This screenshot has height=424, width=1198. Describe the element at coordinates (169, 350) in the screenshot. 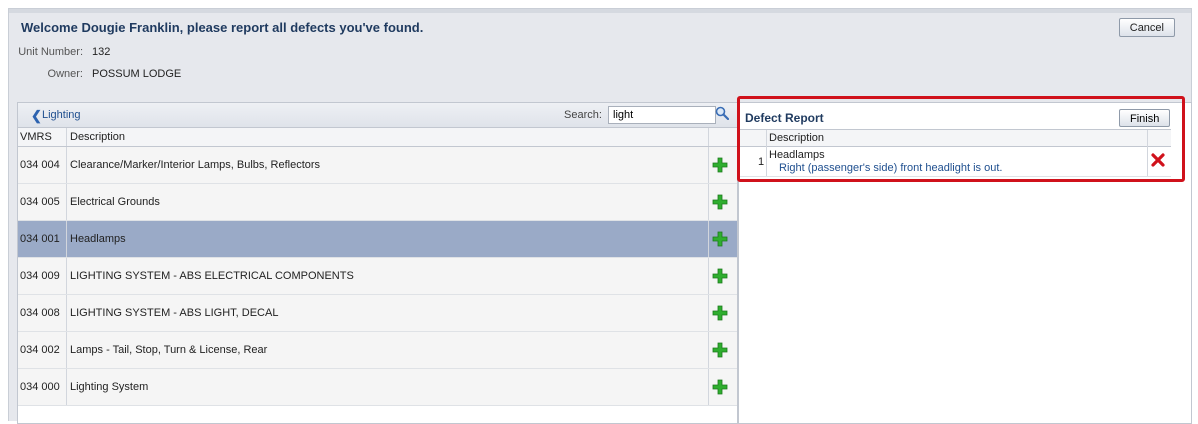

I see `row-description: Lamps - Tail, Stop, Turn & License, Rear` at that location.